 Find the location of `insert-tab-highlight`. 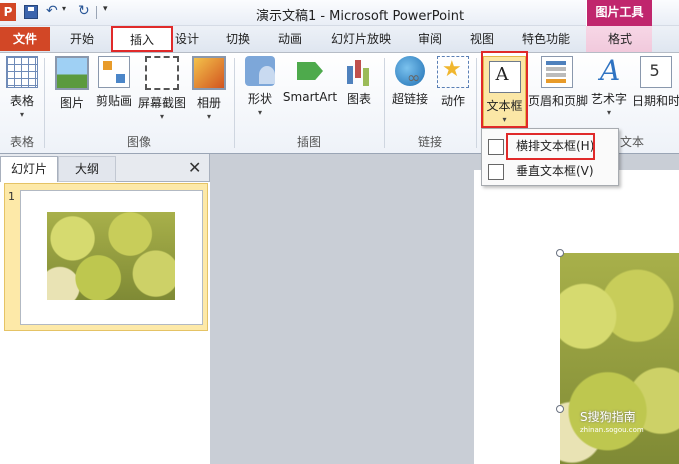

insert-tab-highlight is located at coordinates (142, 39).